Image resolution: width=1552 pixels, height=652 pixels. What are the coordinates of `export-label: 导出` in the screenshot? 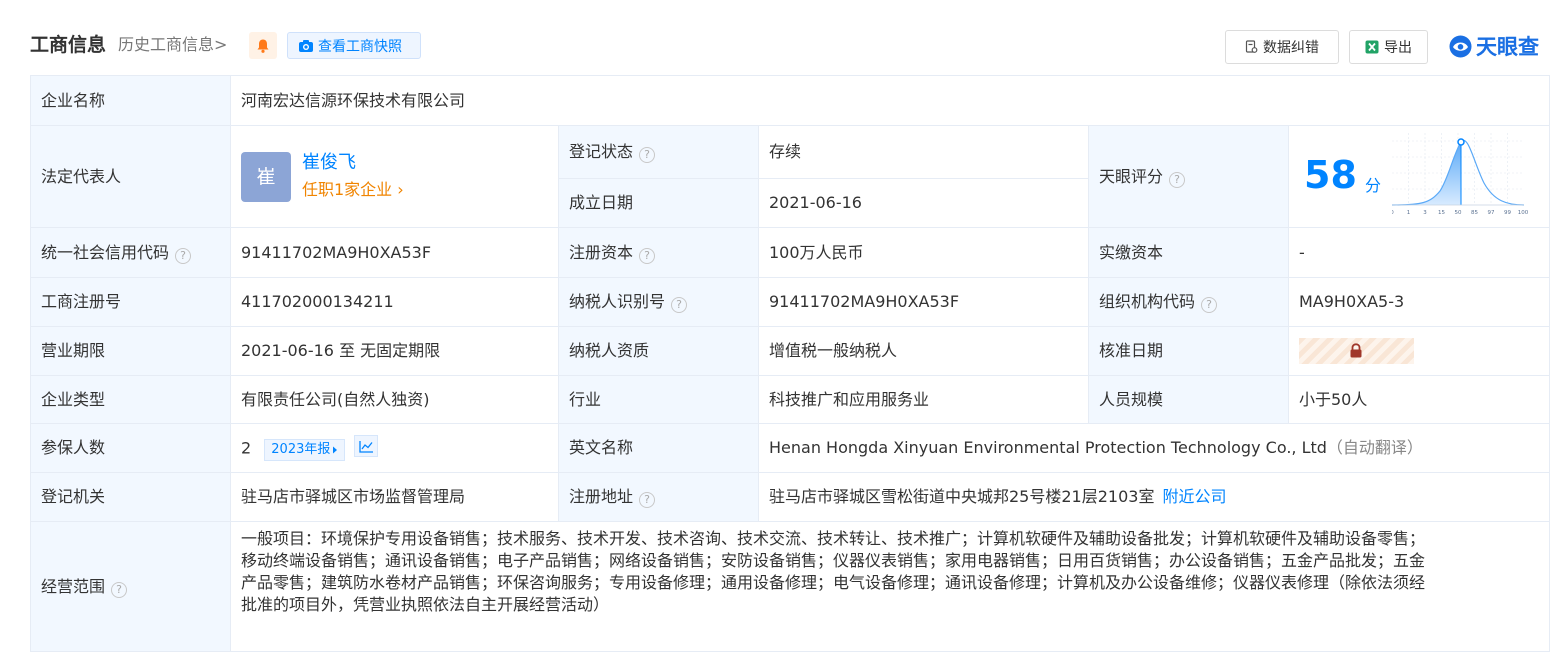 It's located at (1398, 47).